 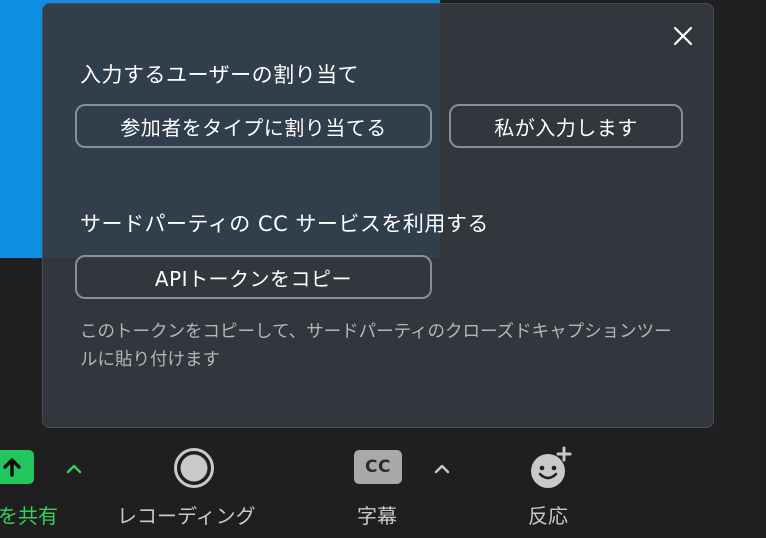 I want to click on caption-options-chevron-up-icon, so click(x=442, y=467).